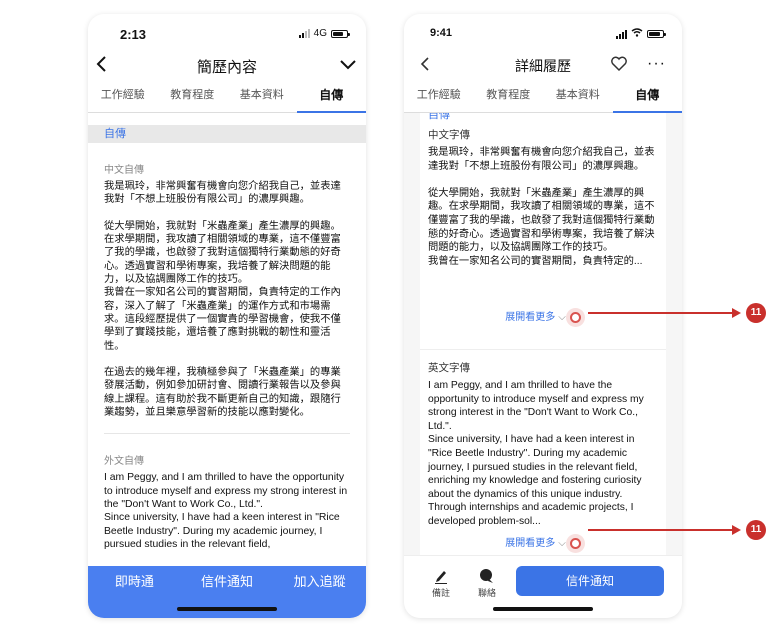 Image resolution: width=772 pixels, height=632 pixels. What do you see at coordinates (319, 592) in the screenshot?
I see `add-follow-button: 加入追蹤` at bounding box center [319, 592].